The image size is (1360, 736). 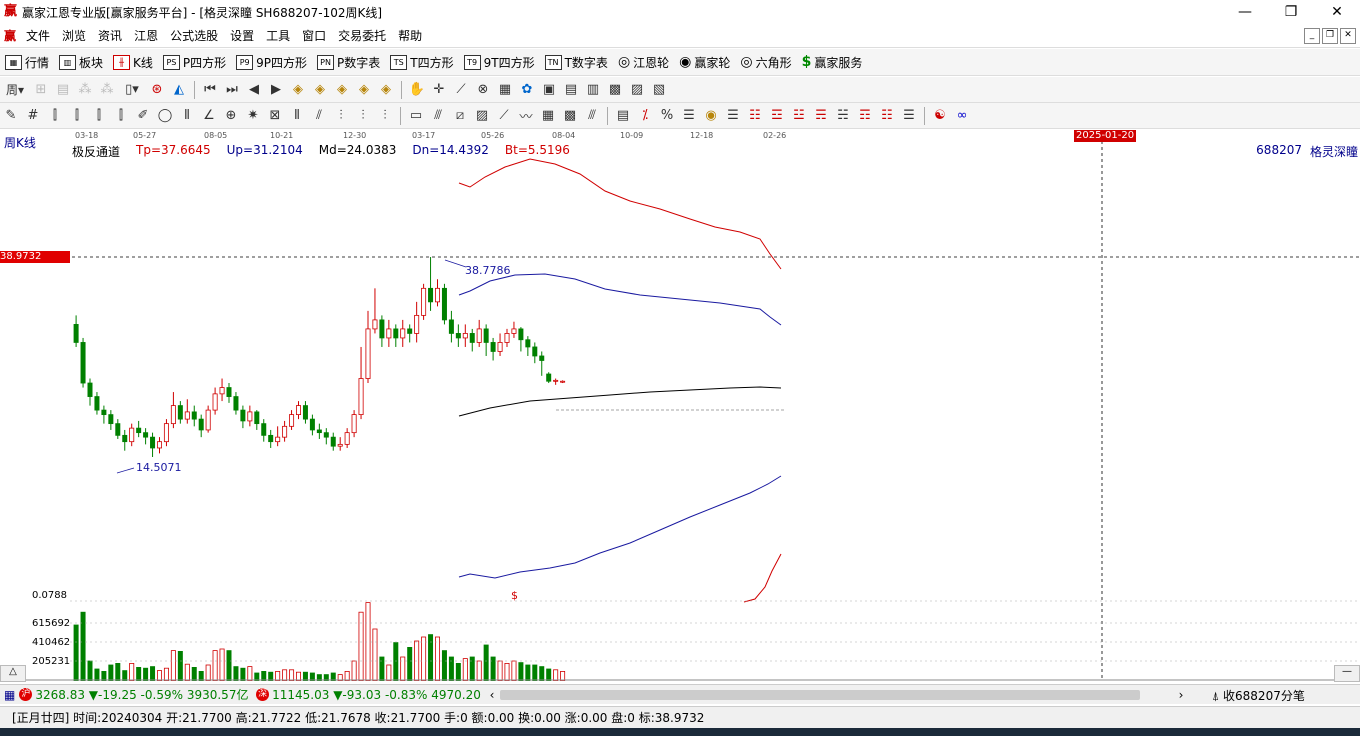 What do you see at coordinates (909, 116) in the screenshot?
I see `level-icon-10: ☰` at bounding box center [909, 116].